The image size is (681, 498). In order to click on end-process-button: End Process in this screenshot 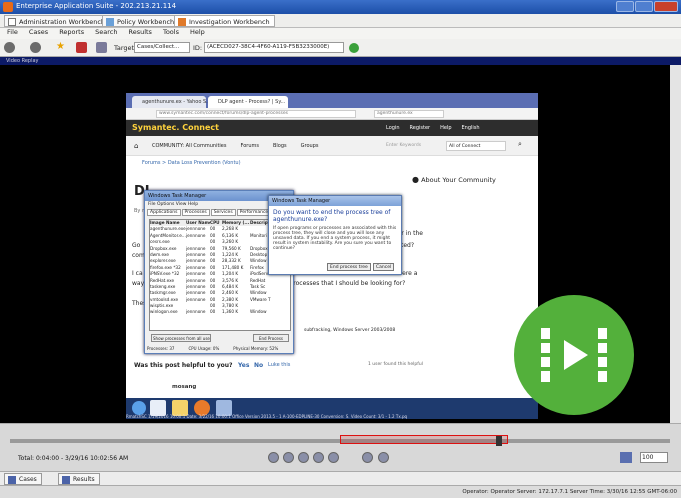, I will do `click(271, 338)`.